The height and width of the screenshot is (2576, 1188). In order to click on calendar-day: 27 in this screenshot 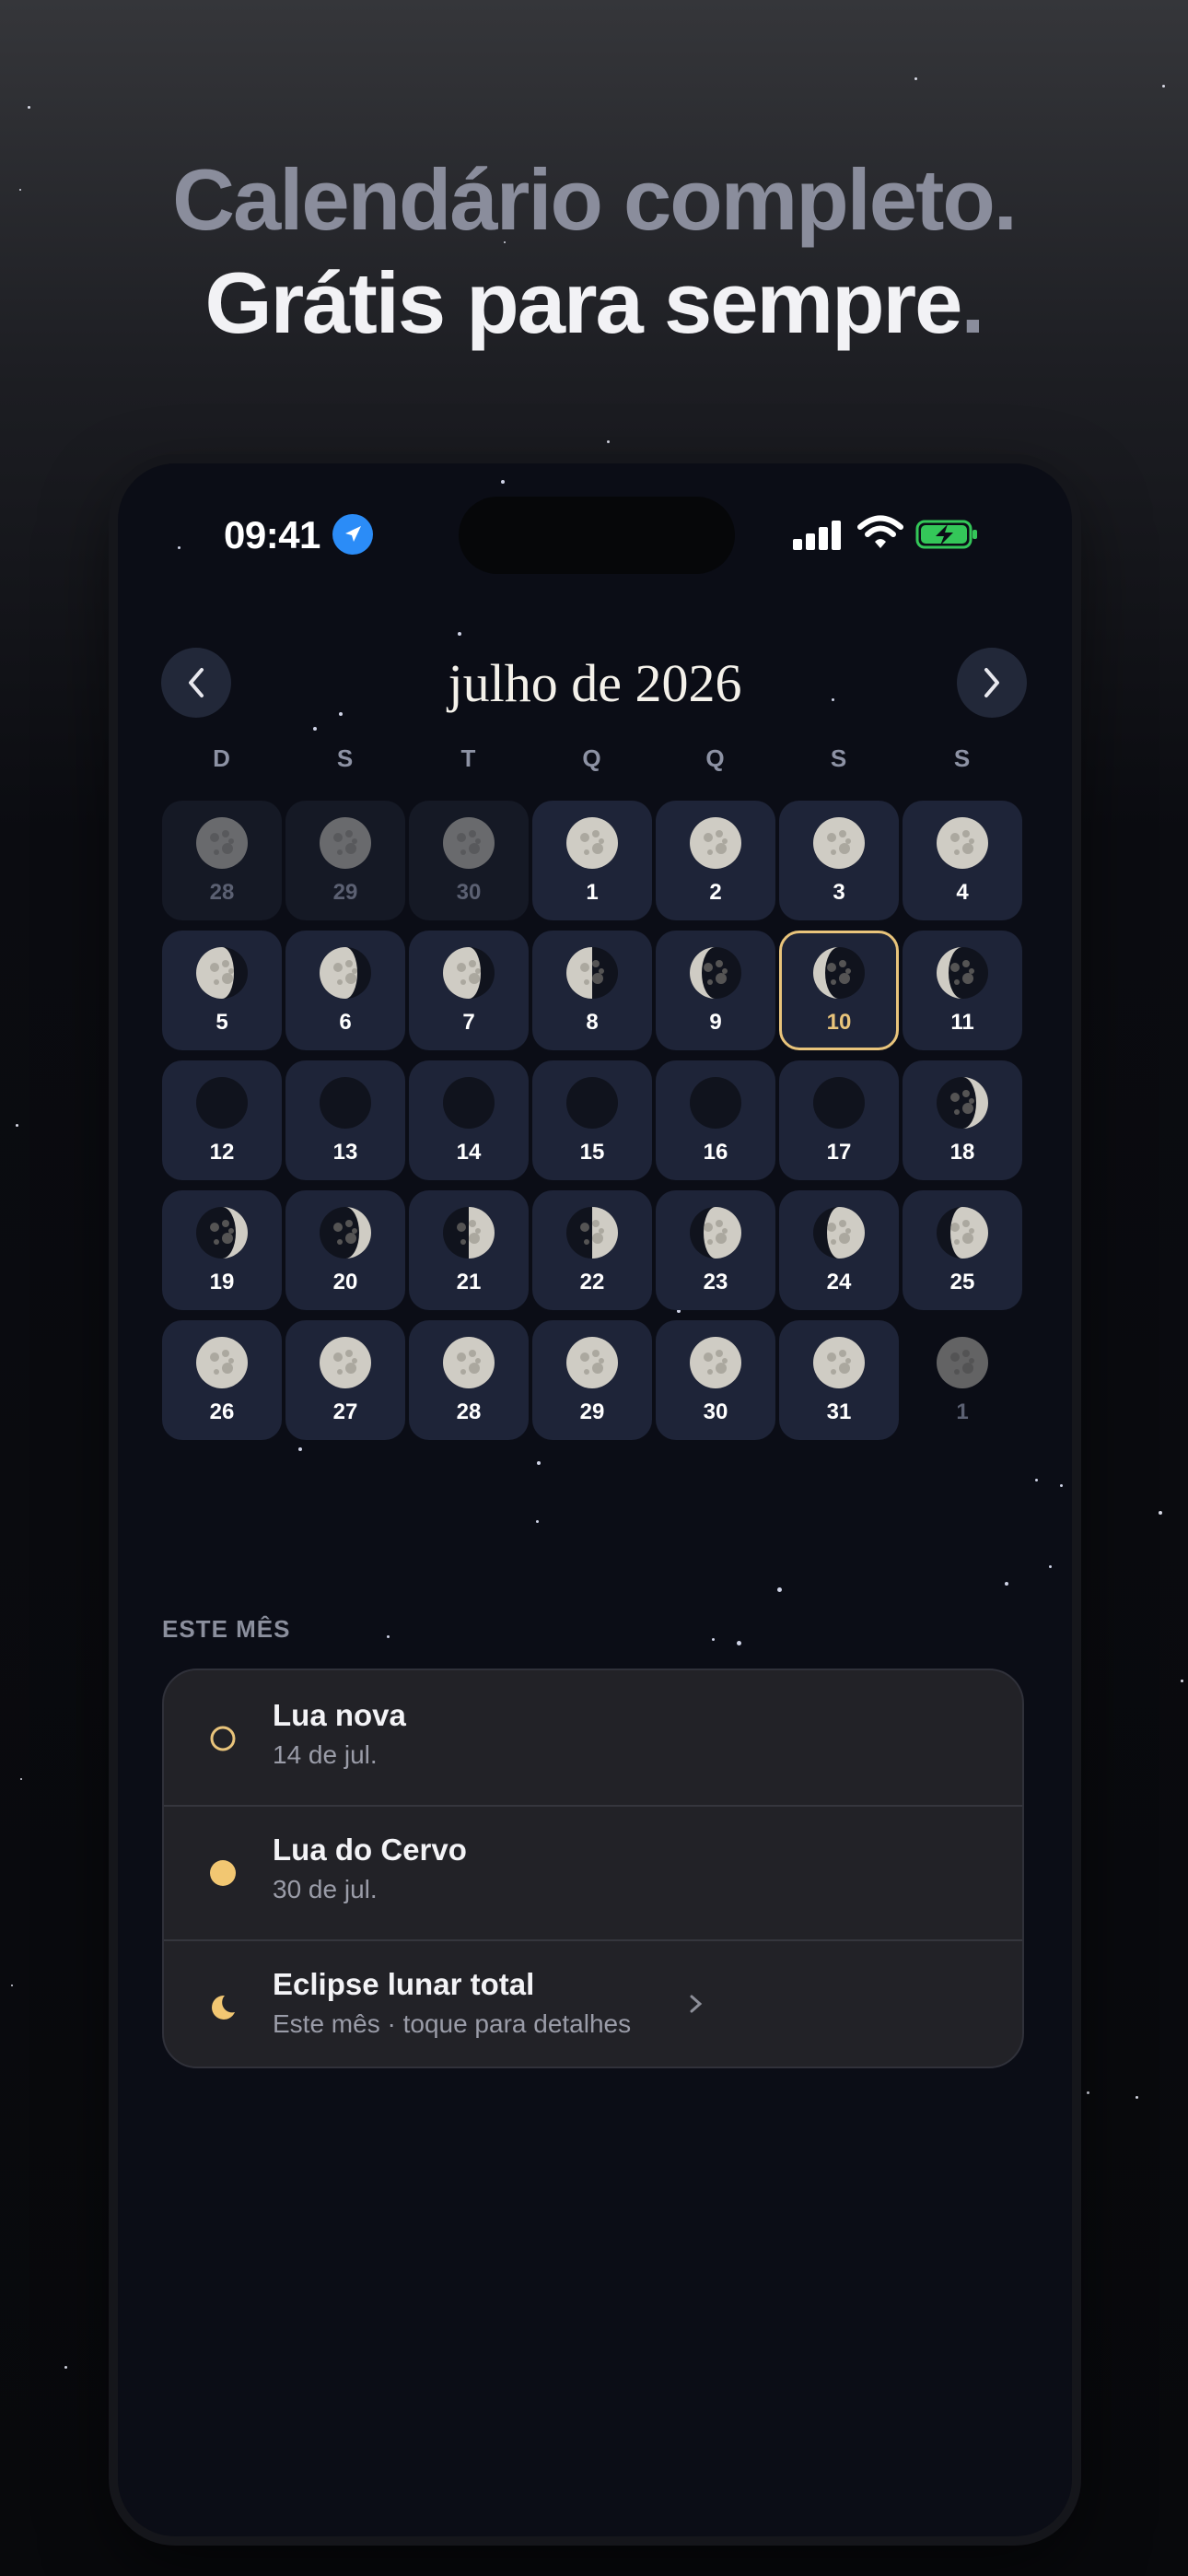, I will do `click(345, 1380)`.